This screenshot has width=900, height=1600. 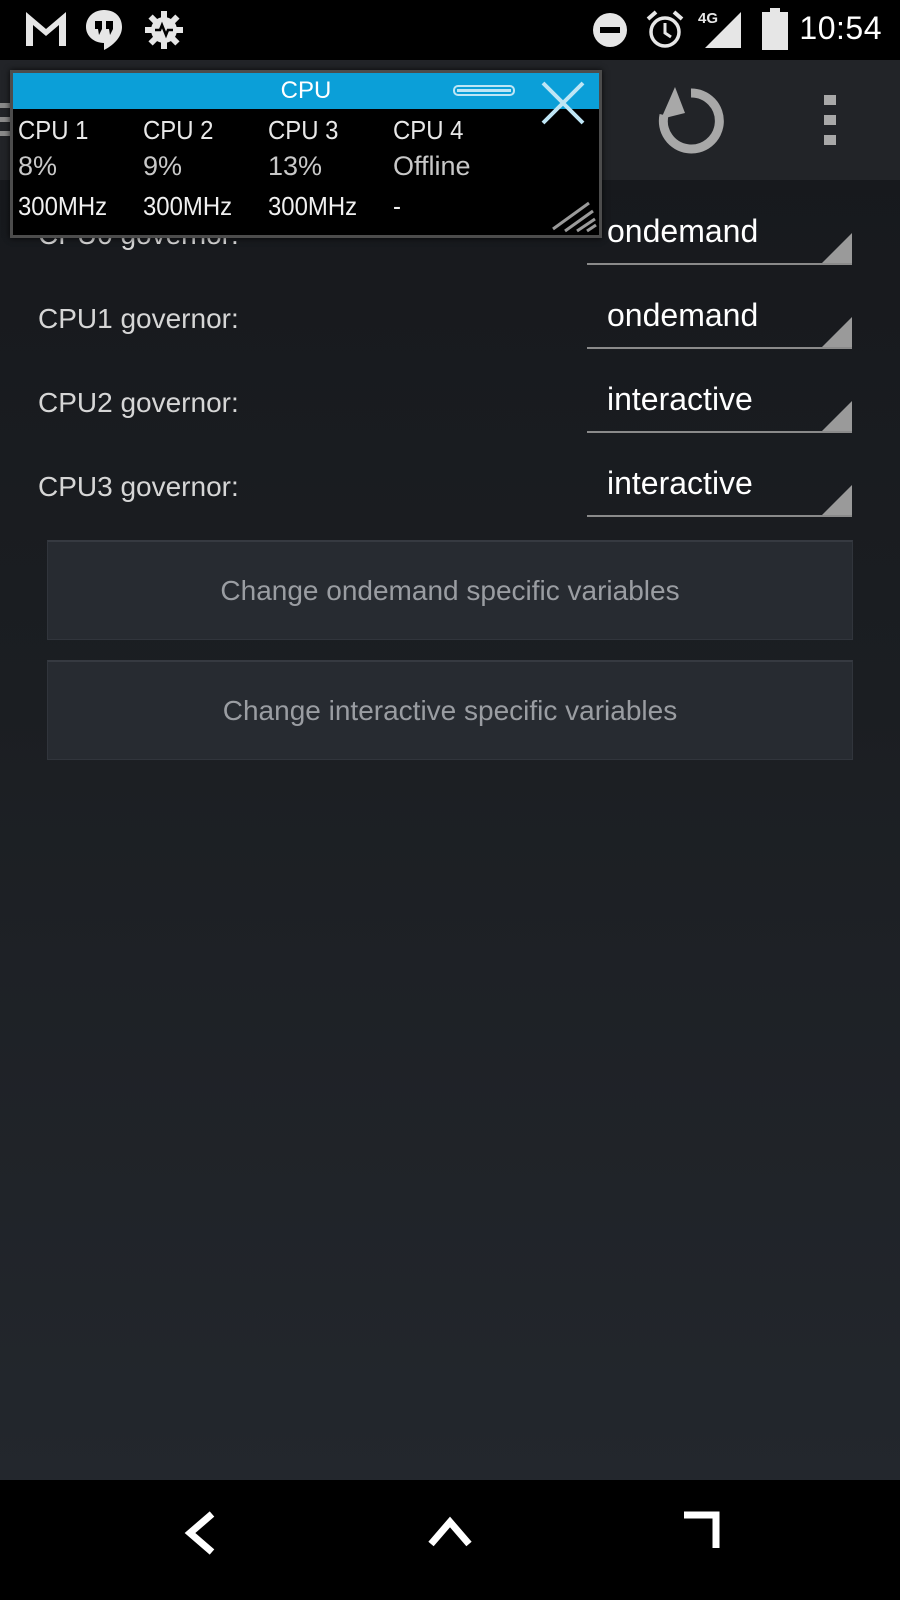 I want to click on navigation-bar, so click(x=450, y=1540).